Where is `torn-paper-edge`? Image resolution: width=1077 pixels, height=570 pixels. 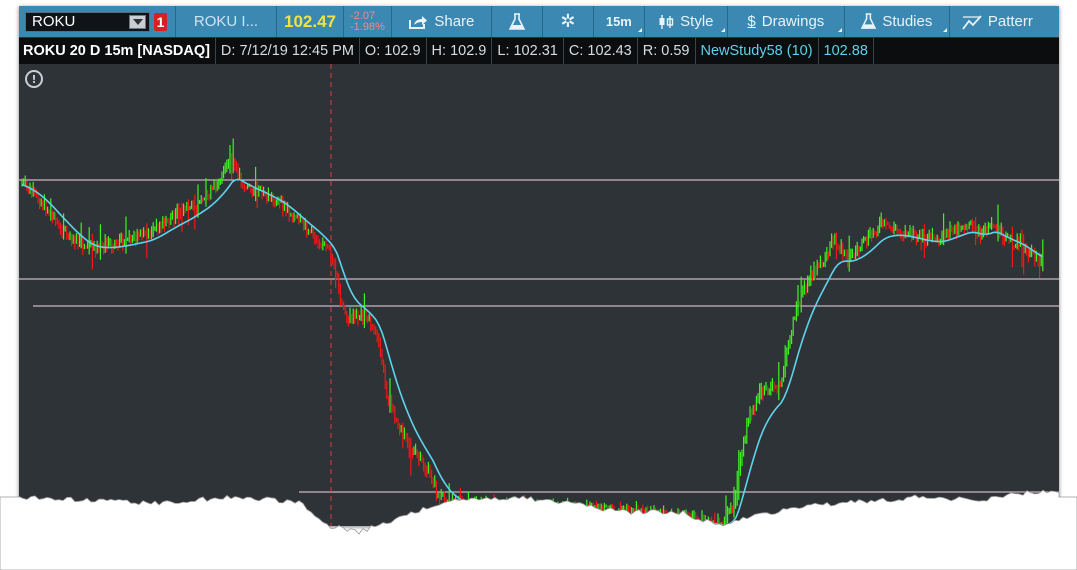 torn-paper-edge is located at coordinates (538, 529).